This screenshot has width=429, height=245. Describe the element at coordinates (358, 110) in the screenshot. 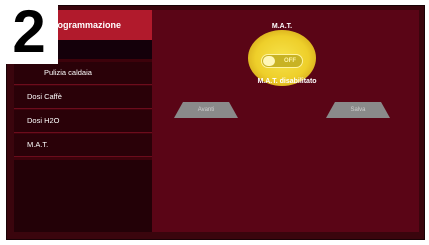

I see `right-button: Salva` at that location.